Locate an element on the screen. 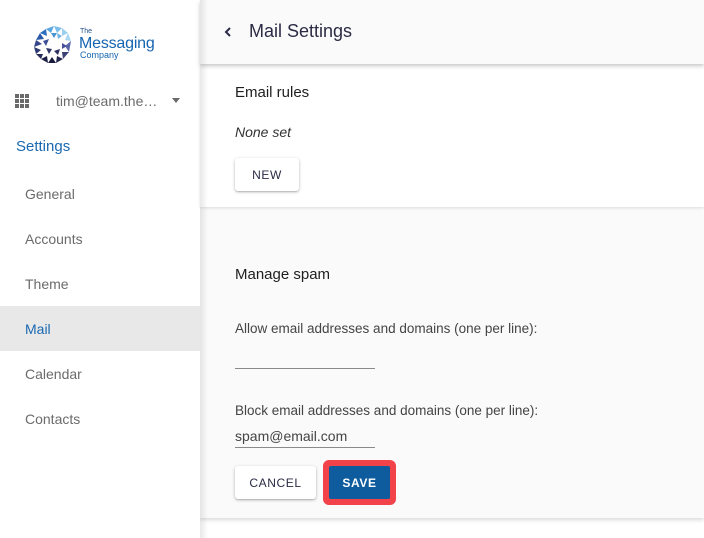  allow-list-input is located at coordinates (305, 358).